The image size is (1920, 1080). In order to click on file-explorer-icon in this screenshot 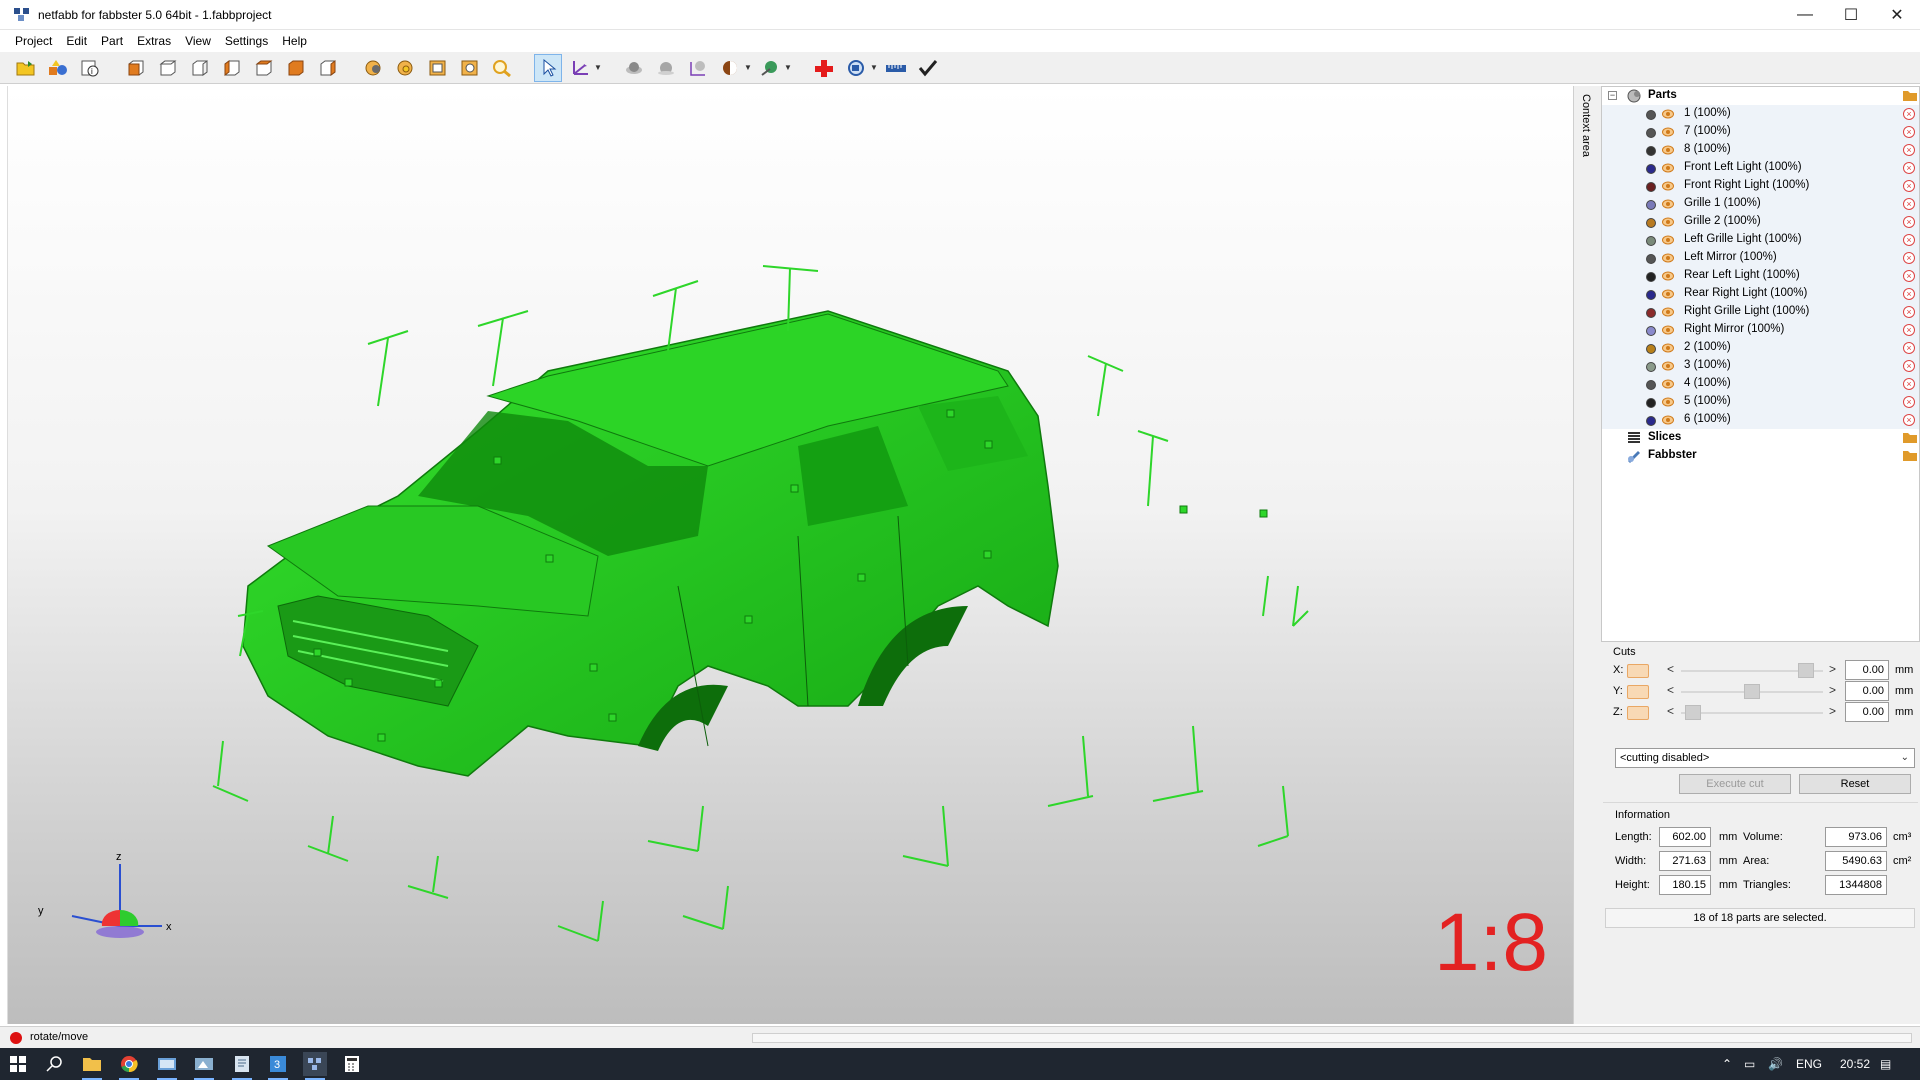, I will do `click(92, 1066)`.